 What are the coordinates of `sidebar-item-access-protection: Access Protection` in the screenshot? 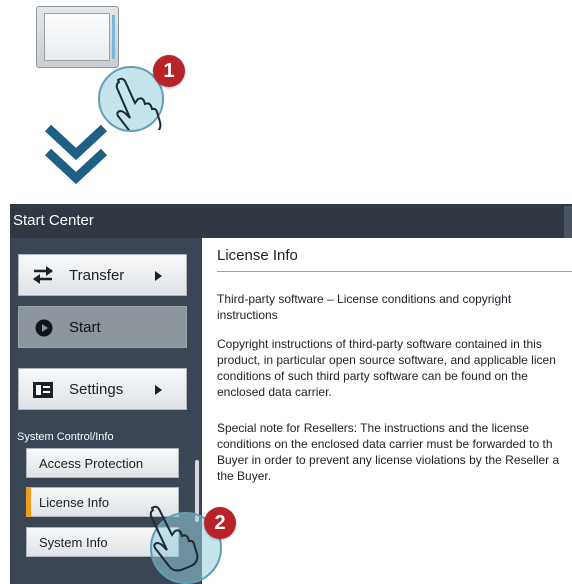 It's located at (102, 463).